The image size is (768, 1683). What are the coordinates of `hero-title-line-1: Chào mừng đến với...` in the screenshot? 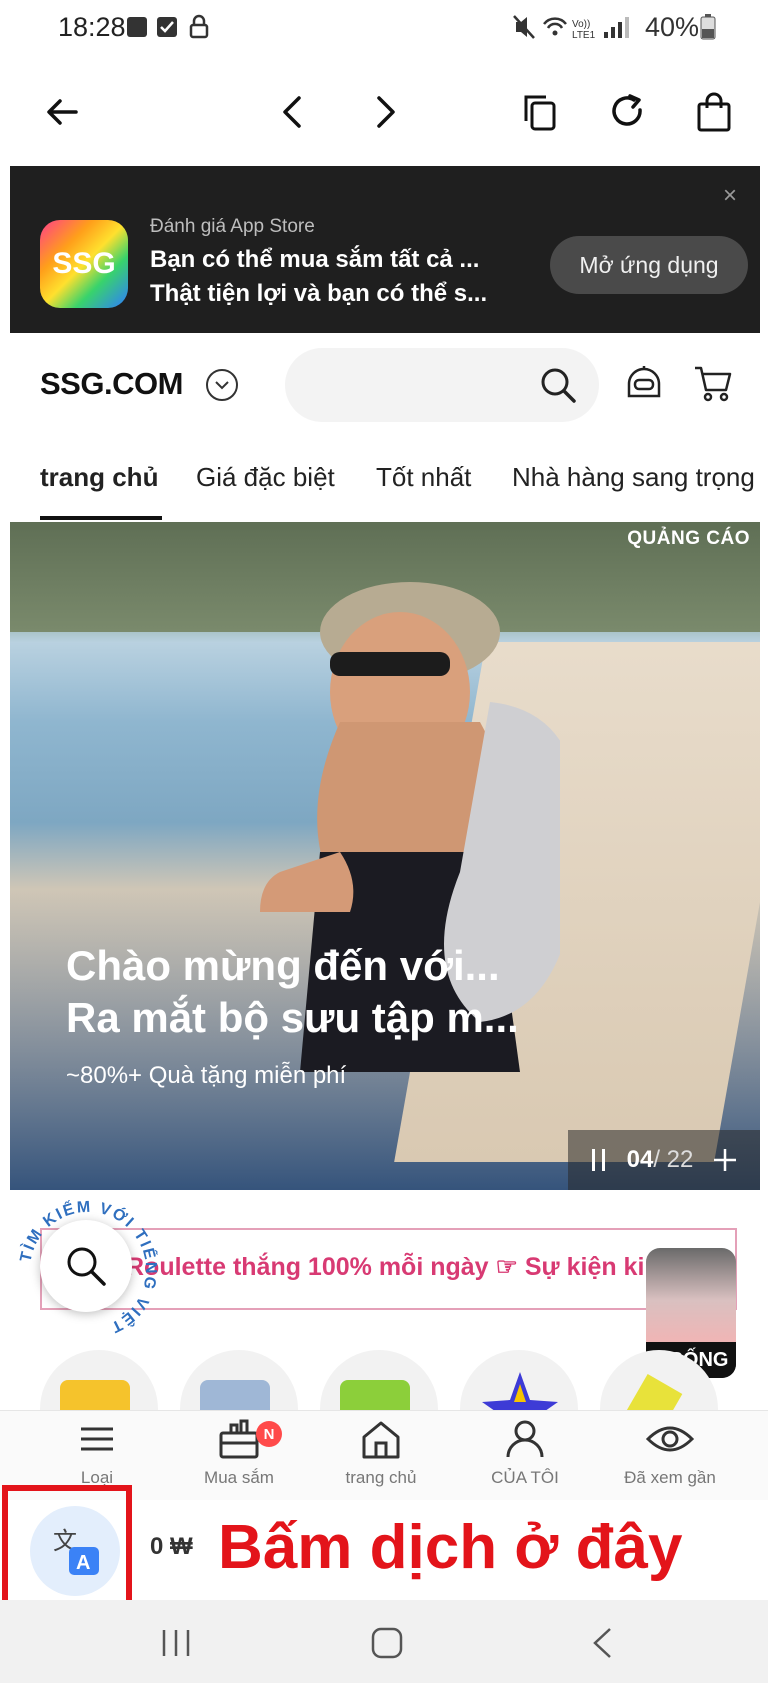 It's located at (283, 965).